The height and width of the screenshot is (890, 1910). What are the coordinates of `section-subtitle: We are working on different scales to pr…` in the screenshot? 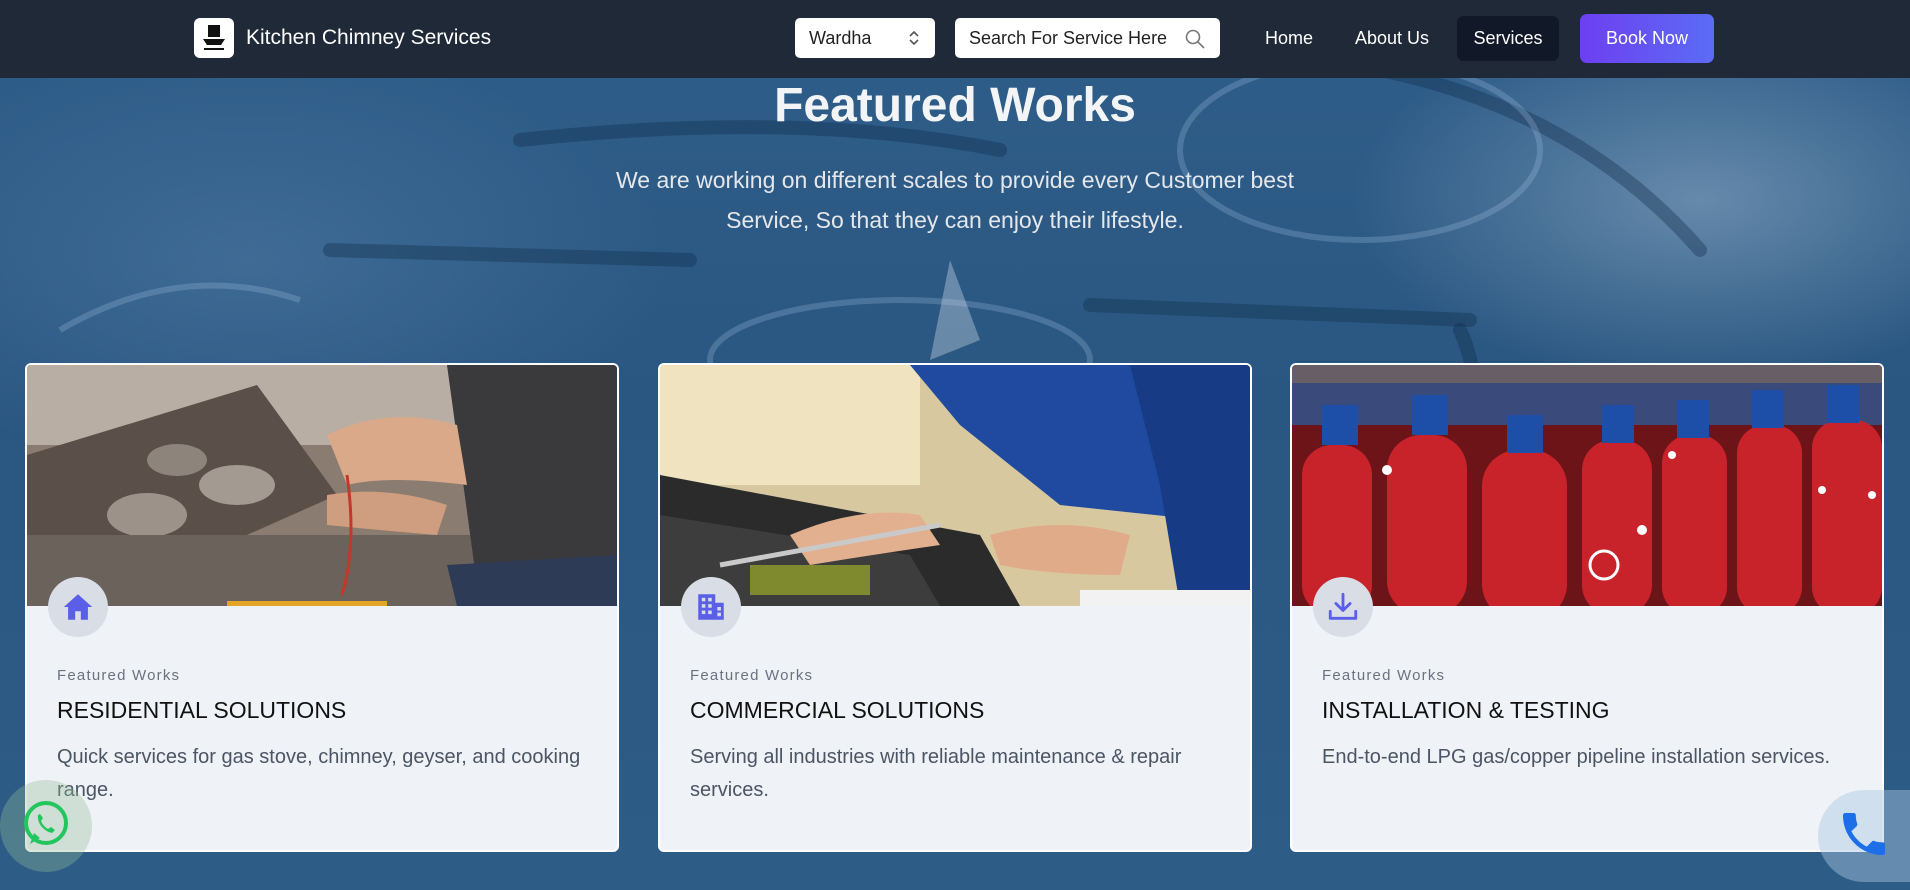 It's located at (955, 200).